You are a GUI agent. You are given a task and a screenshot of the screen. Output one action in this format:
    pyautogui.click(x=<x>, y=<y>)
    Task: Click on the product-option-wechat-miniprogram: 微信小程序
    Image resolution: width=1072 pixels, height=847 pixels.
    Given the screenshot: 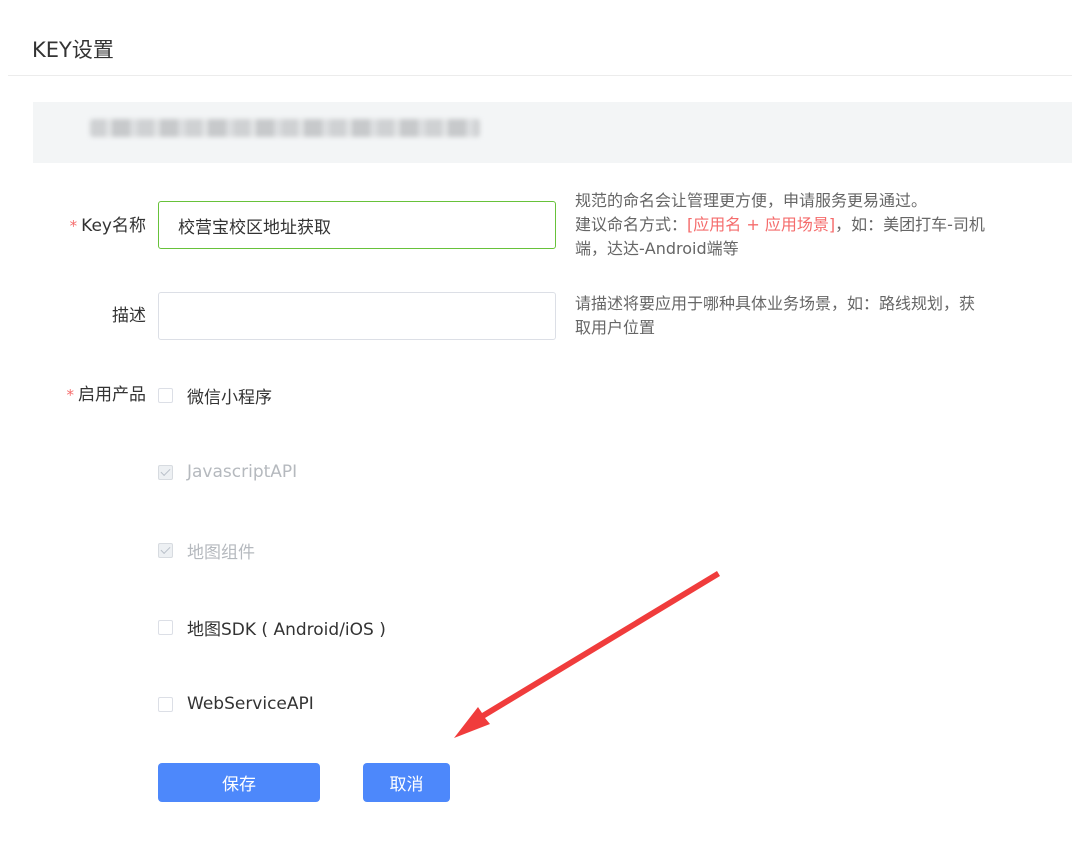 What is the action you would take?
    pyautogui.click(x=215, y=395)
    